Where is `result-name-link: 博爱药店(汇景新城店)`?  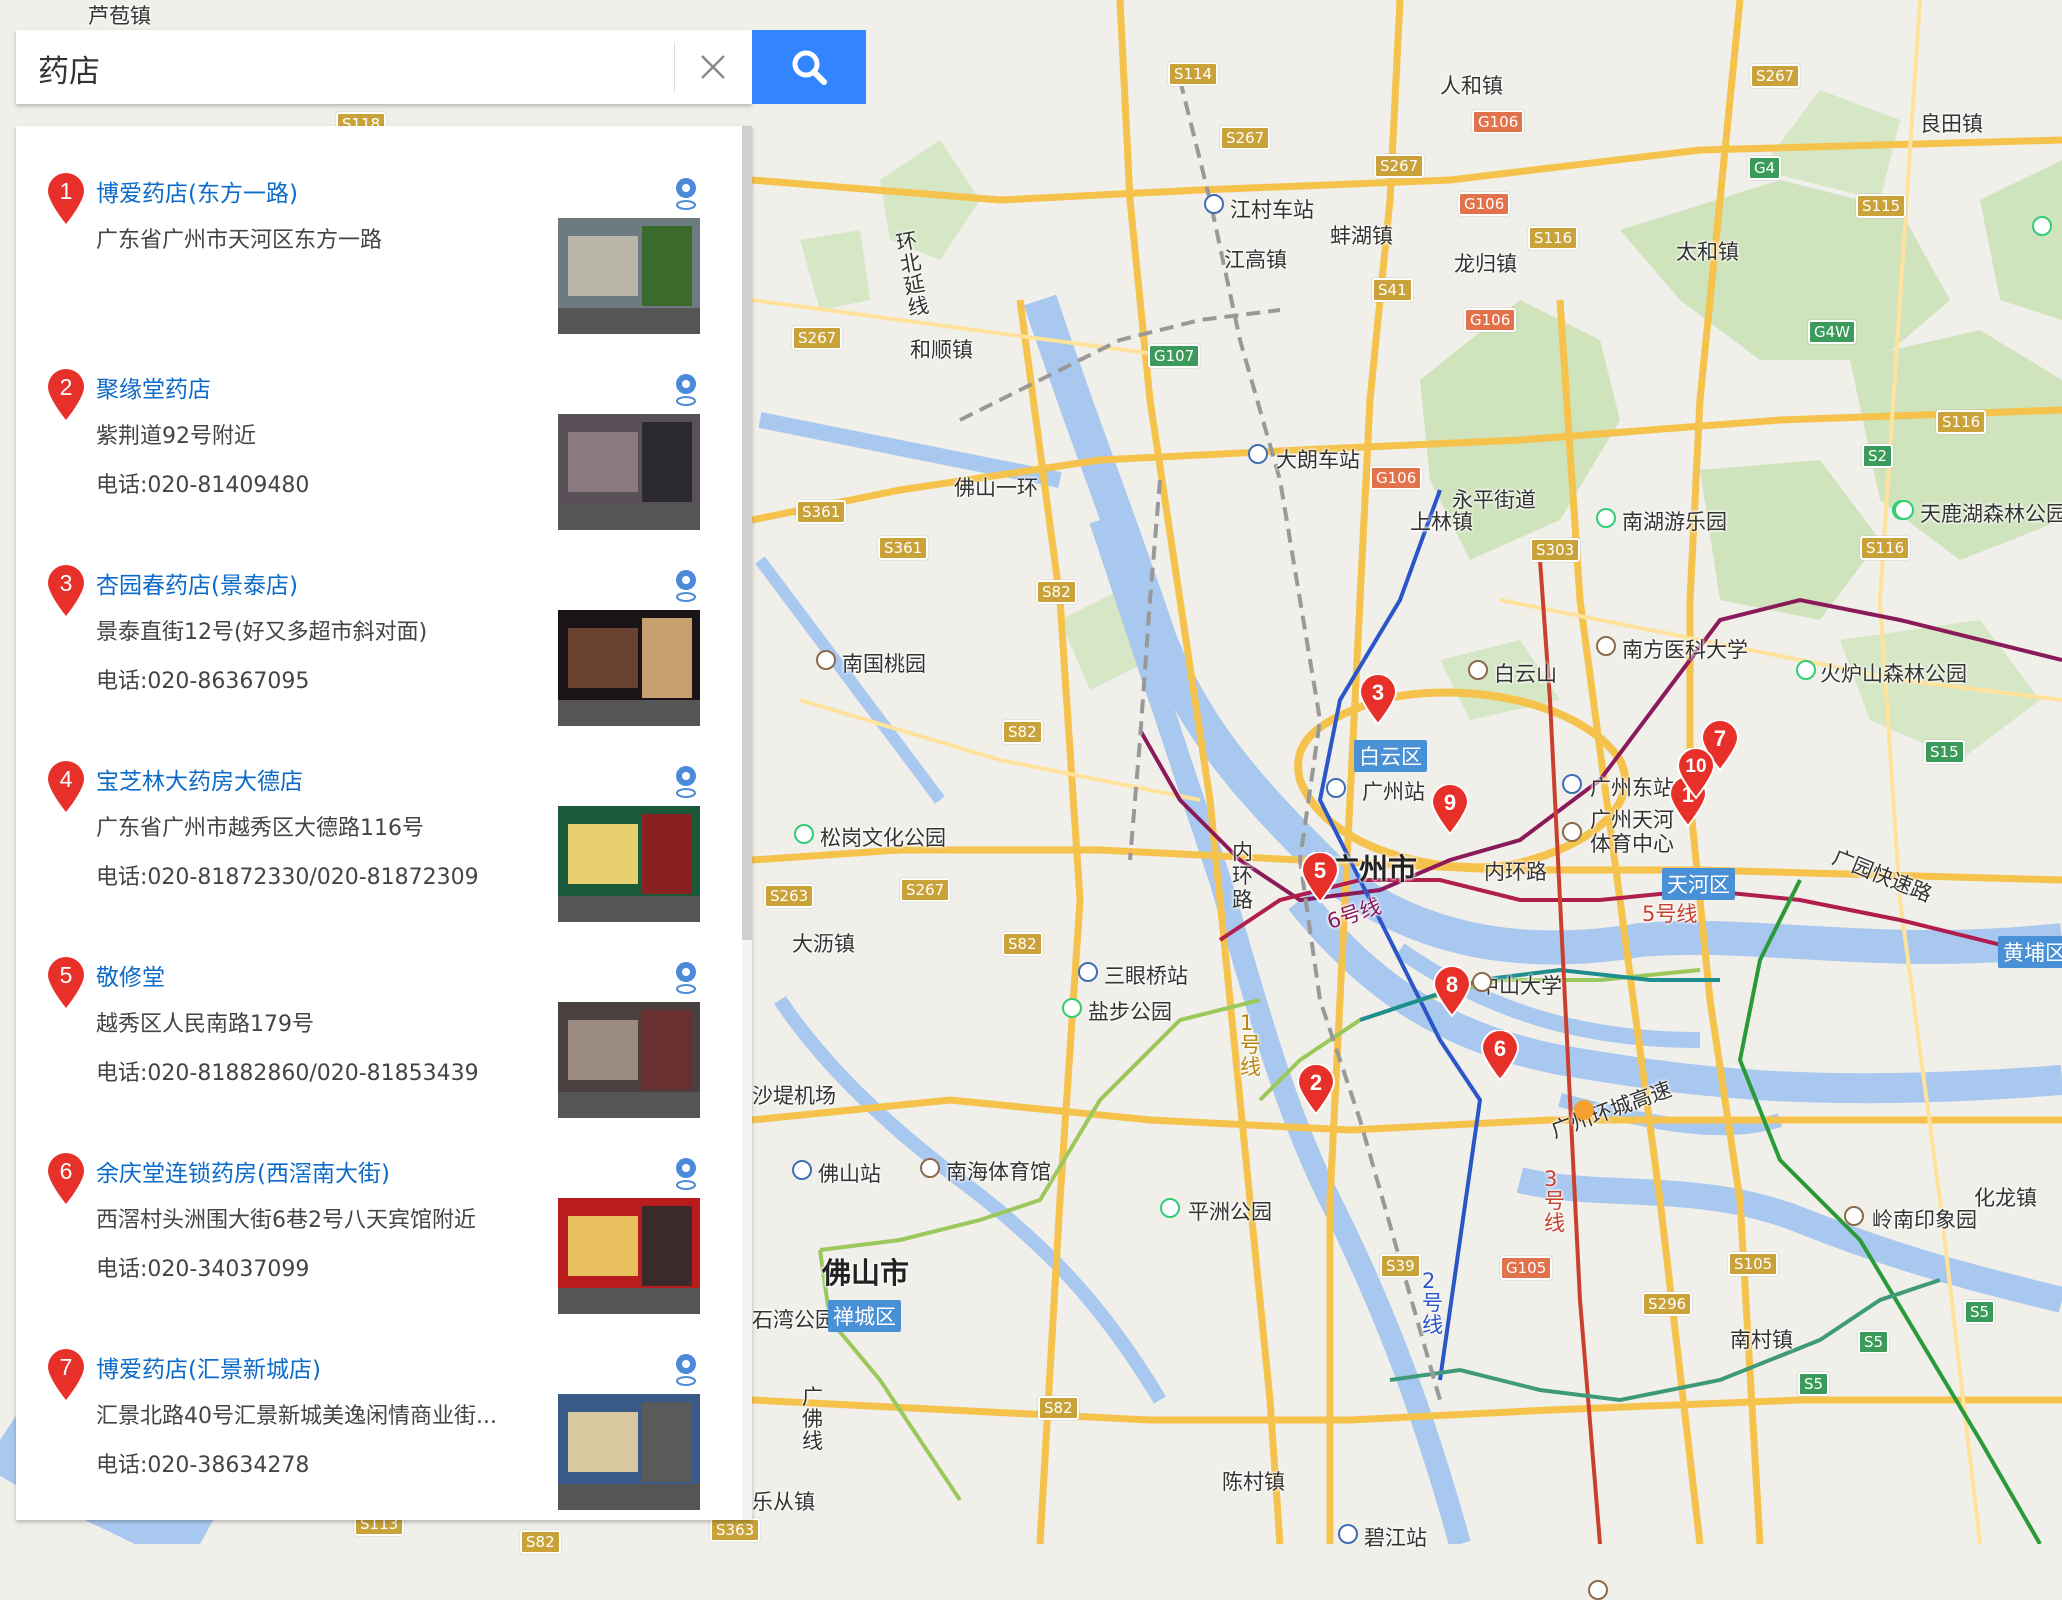 result-name-link: 博爱药店(汇景新城店) is located at coordinates (208, 1367).